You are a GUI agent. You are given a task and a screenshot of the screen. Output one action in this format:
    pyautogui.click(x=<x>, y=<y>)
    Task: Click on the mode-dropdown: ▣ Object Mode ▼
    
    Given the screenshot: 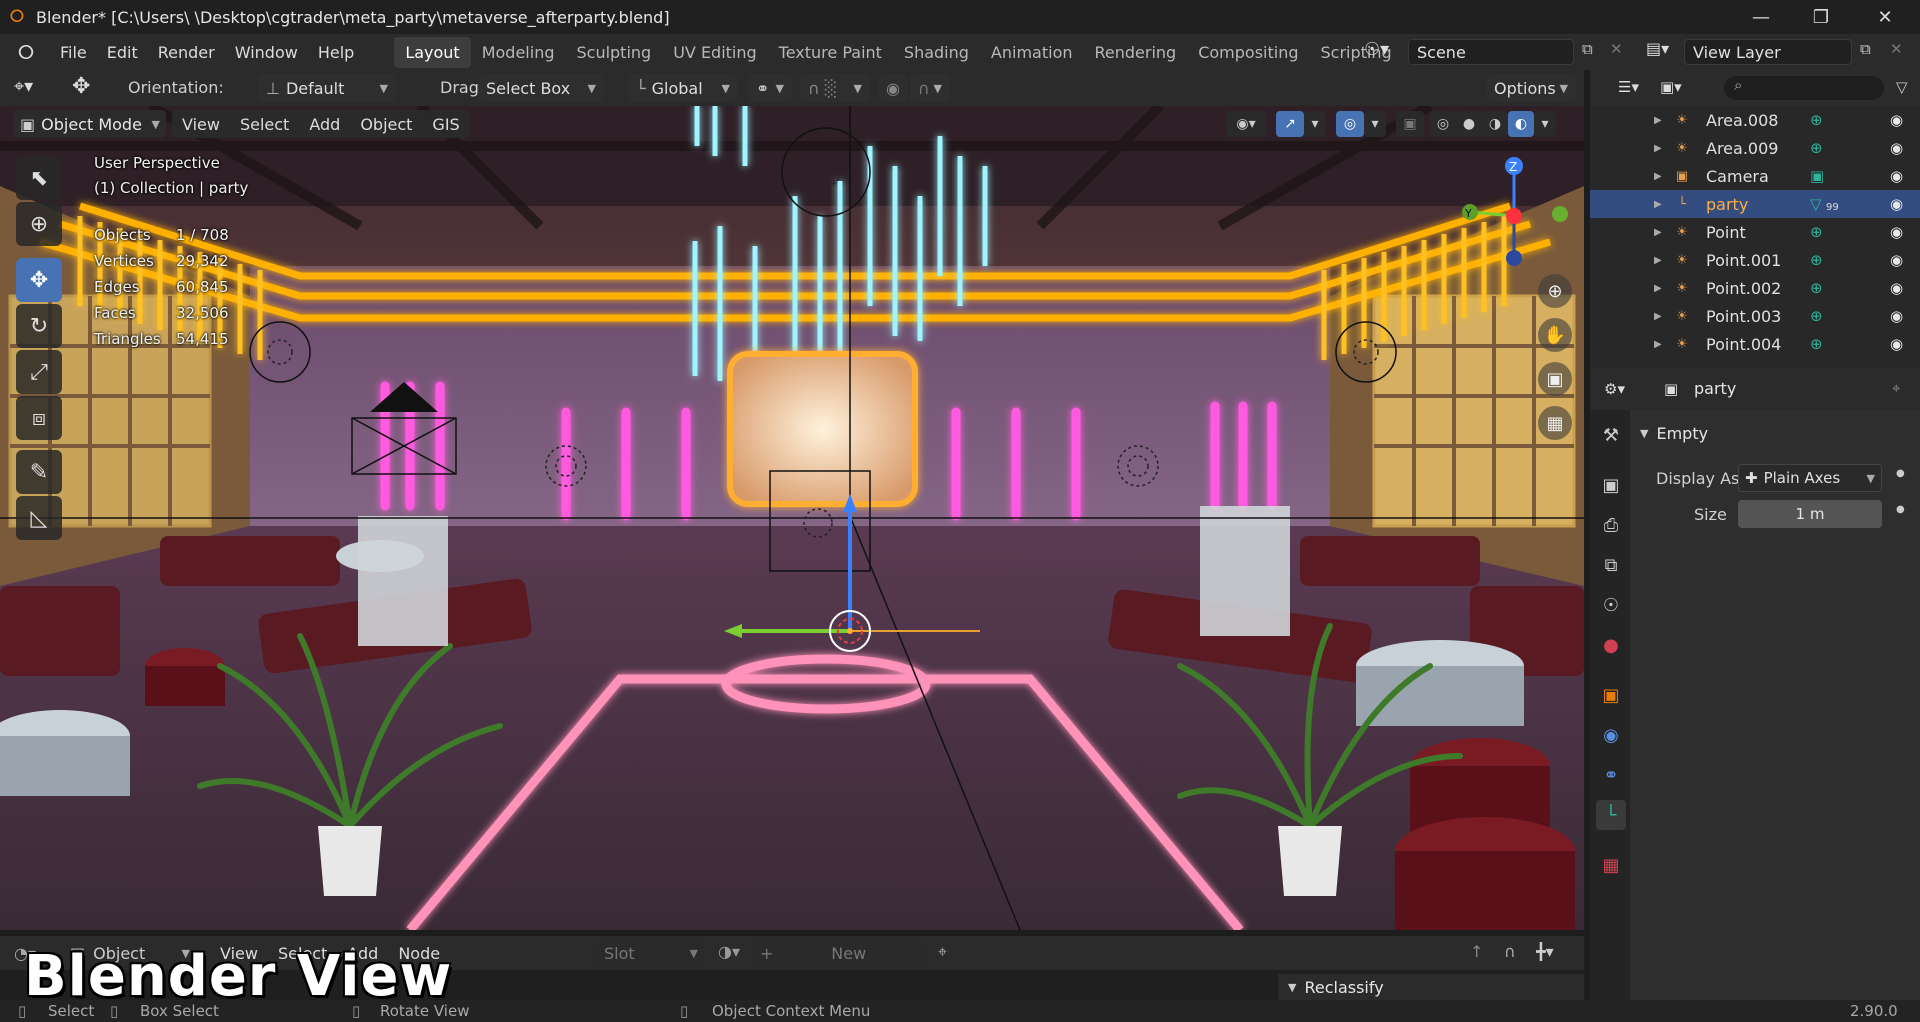 What is the action you would take?
    pyautogui.click(x=90, y=124)
    